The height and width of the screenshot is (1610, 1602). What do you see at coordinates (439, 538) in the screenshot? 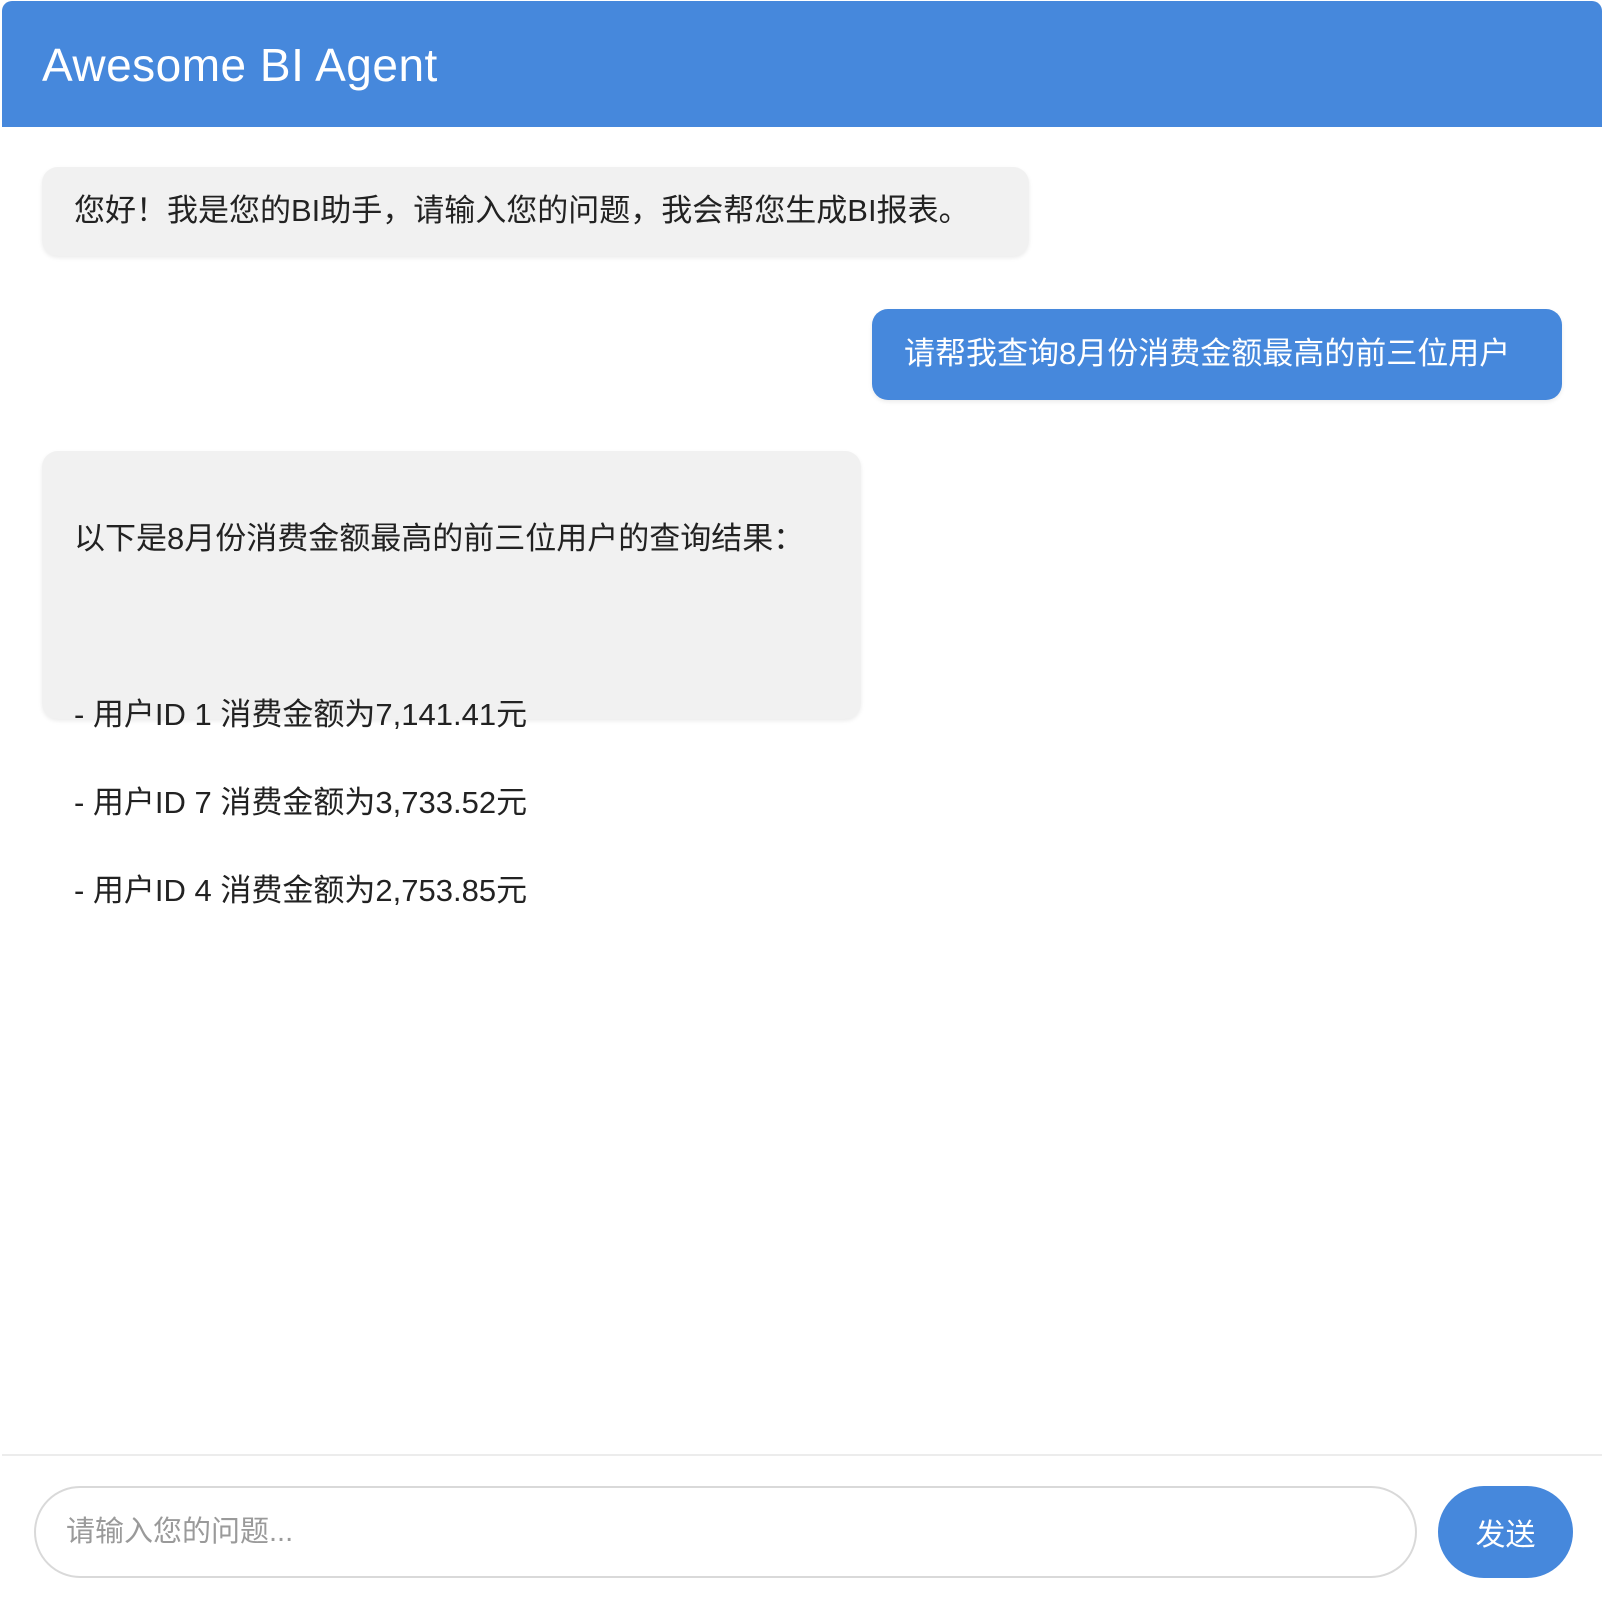
I see `result-intro: 以下是8月份消费金额最高的前三位用户的查询结果：` at bounding box center [439, 538].